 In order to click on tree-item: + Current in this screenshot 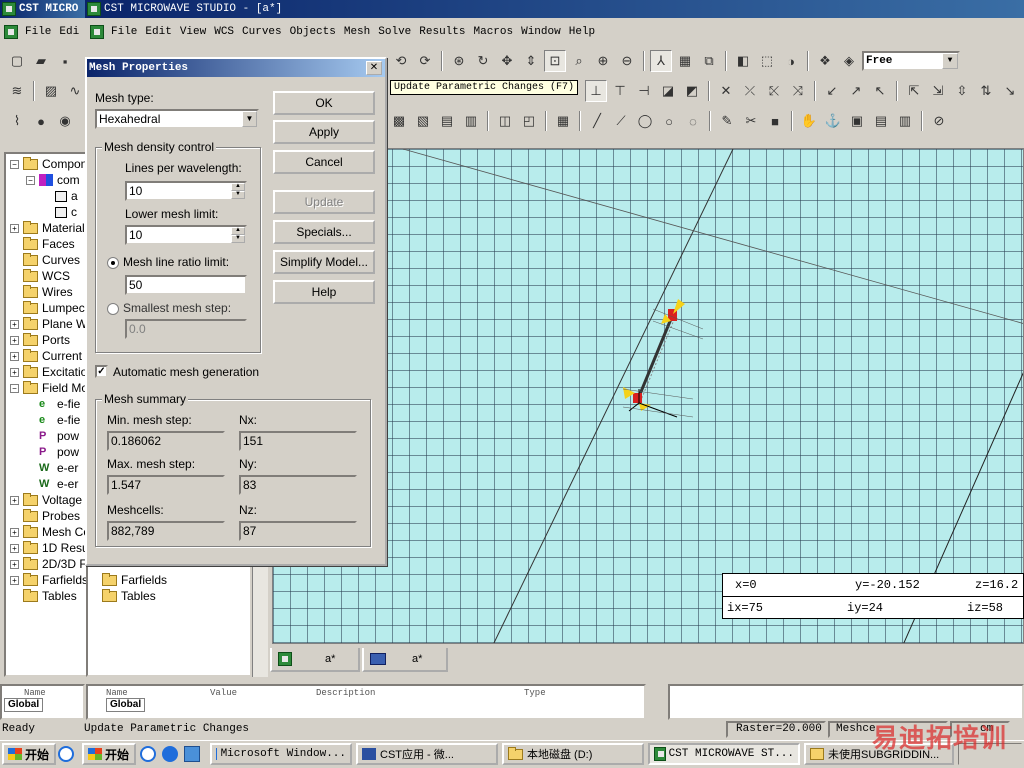, I will do `click(46, 356)`.